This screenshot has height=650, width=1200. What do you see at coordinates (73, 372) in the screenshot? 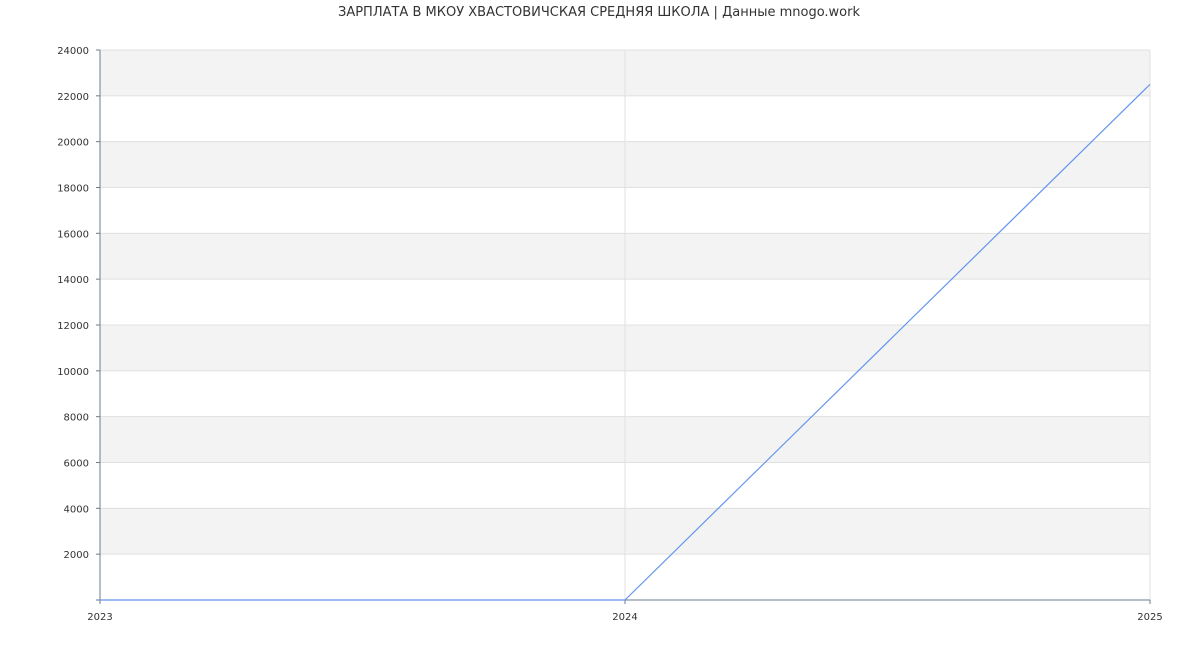
I see `y-tick-label: 10000` at bounding box center [73, 372].